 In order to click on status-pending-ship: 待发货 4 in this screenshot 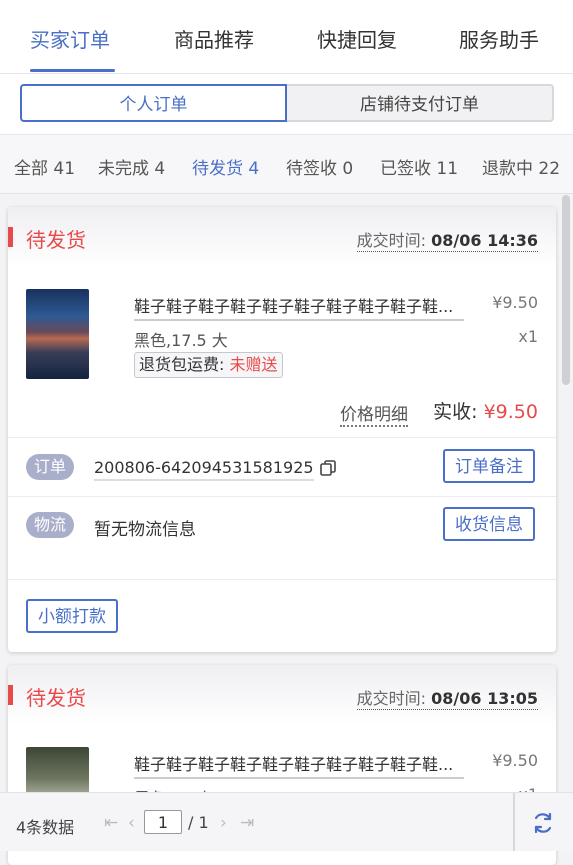, I will do `click(225, 166)`.